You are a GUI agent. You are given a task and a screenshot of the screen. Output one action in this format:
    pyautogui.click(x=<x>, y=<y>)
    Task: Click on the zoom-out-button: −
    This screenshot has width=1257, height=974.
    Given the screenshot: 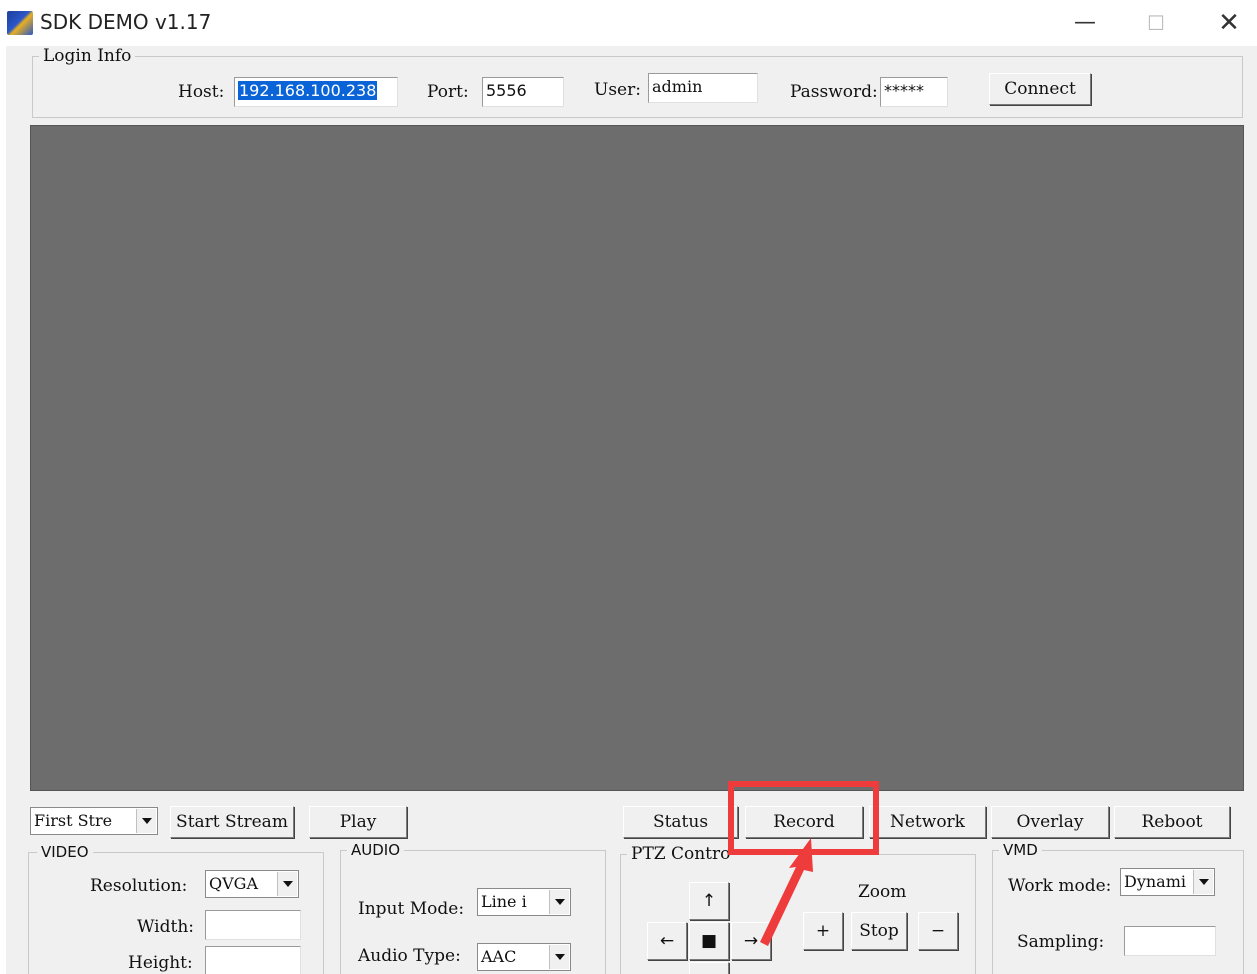 What is the action you would take?
    pyautogui.click(x=938, y=931)
    